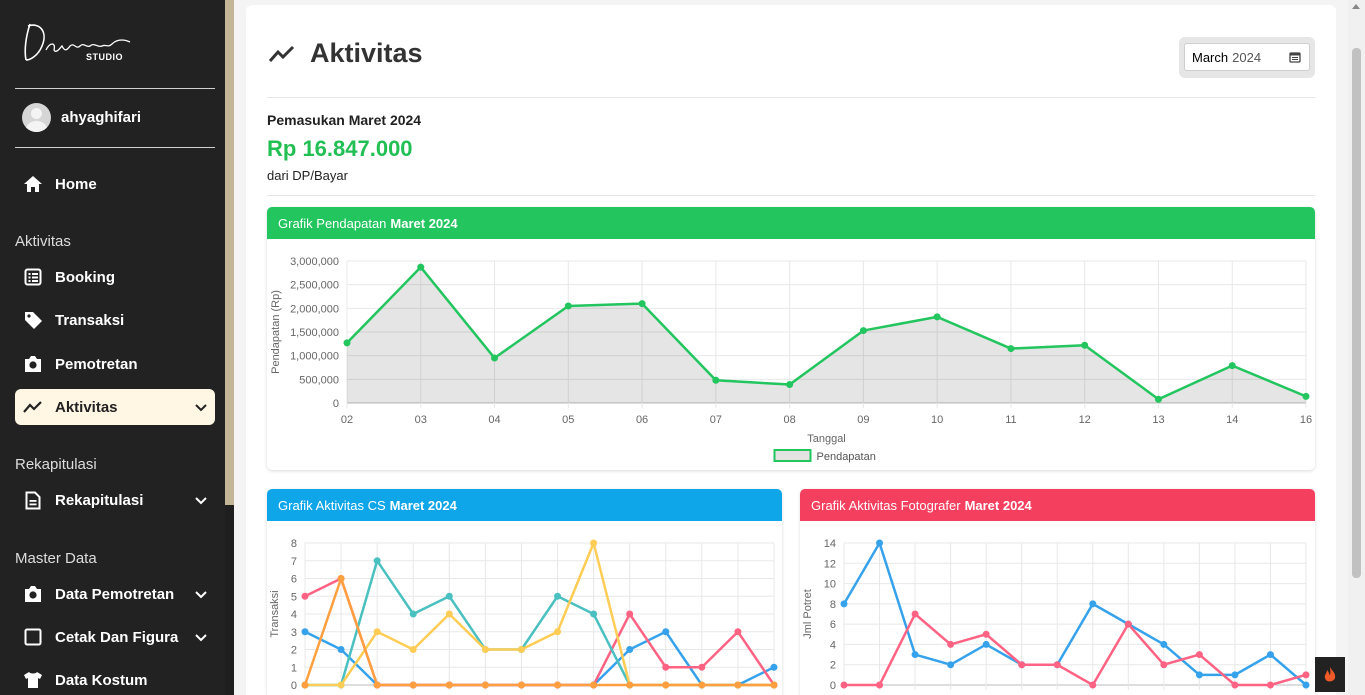 This screenshot has width=1365, height=695. I want to click on sidebar-item-home: Home, so click(115, 184).